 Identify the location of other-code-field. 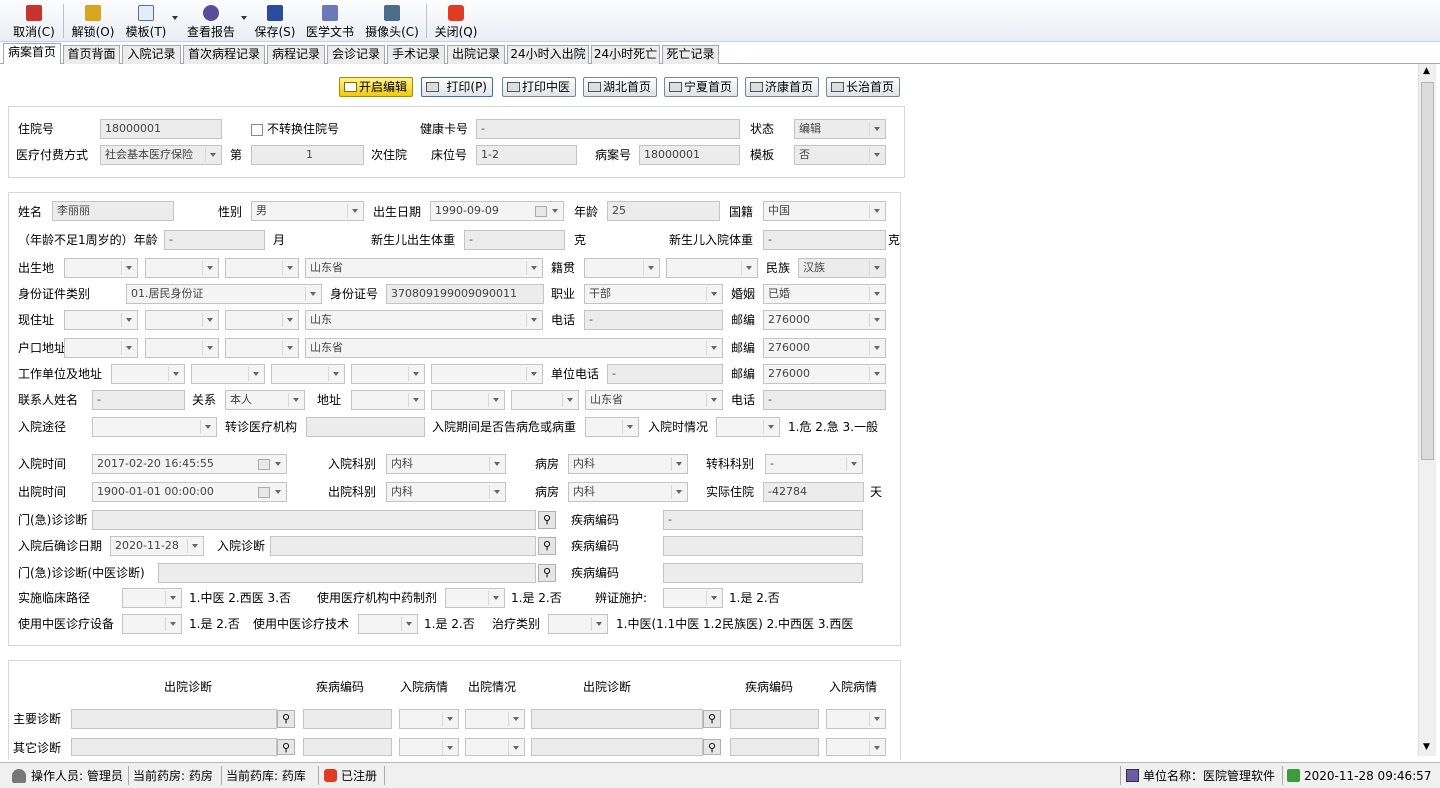
(347, 747).